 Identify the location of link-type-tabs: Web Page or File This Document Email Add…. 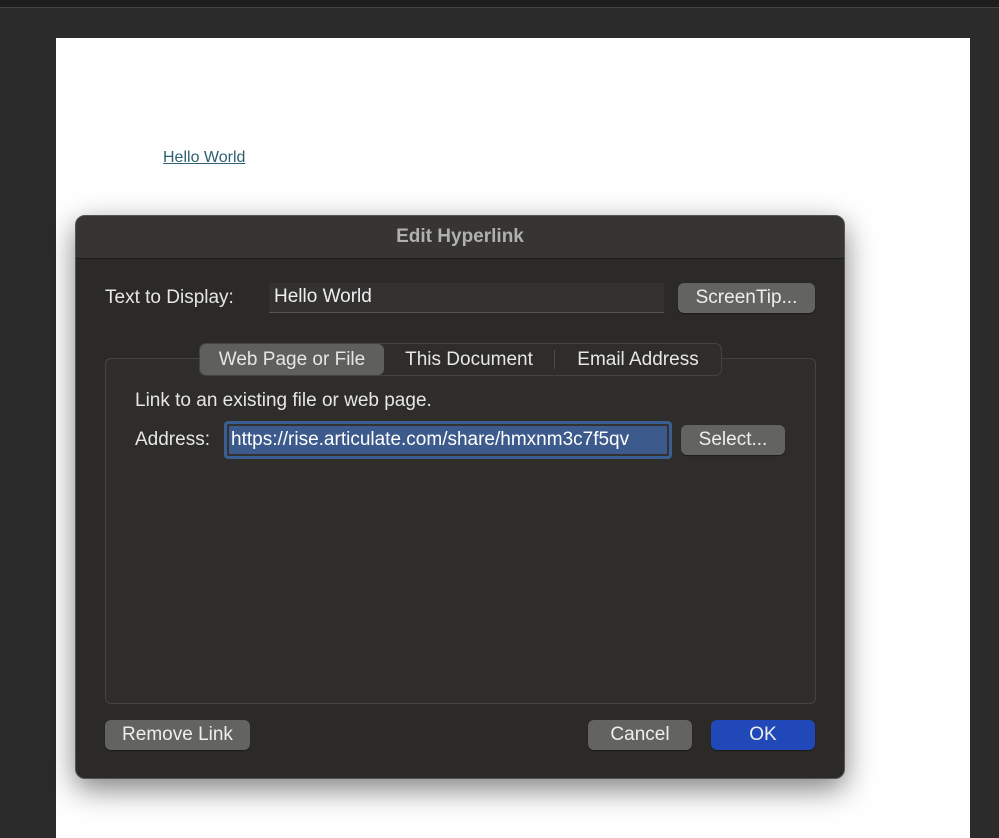
(460, 359).